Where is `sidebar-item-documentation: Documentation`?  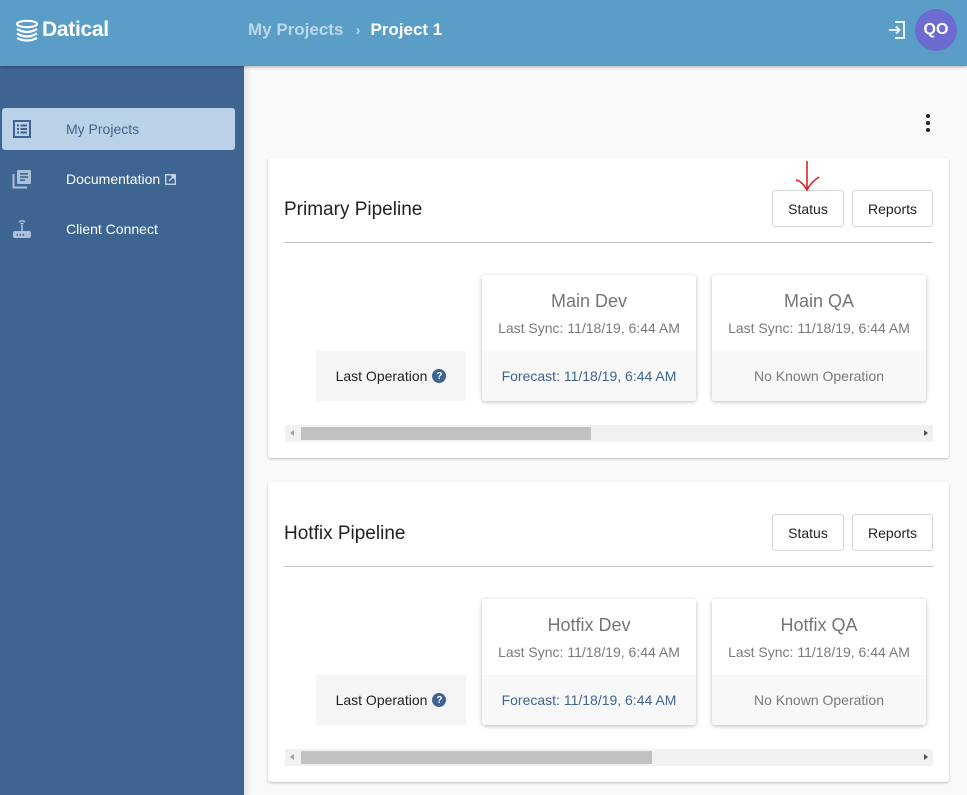
sidebar-item-documentation: Documentation is located at coordinates (118, 179).